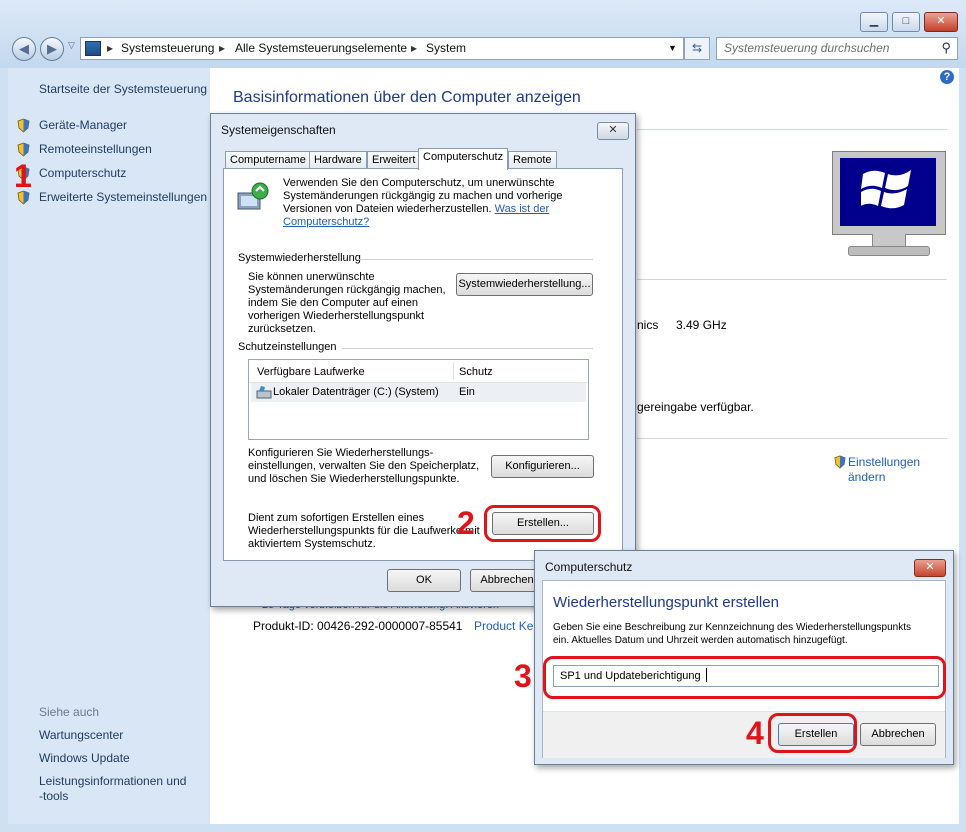 The image size is (966, 832). Describe the element at coordinates (807, 48) in the screenshot. I see `search-placeholder: Systemsteuerung durchsuchen` at that location.